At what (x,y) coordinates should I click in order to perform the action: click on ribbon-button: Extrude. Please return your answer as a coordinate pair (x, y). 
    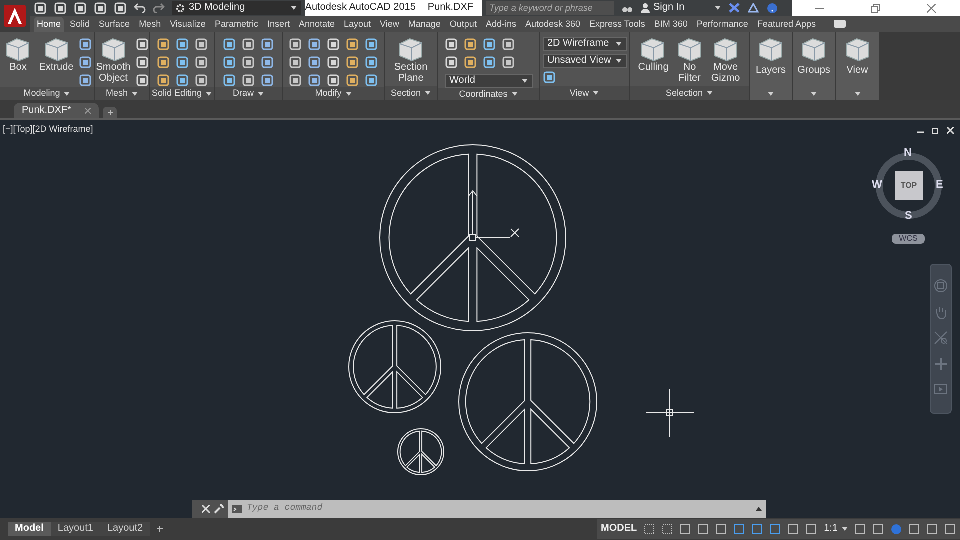
    Looking at the image, I should click on (56, 54).